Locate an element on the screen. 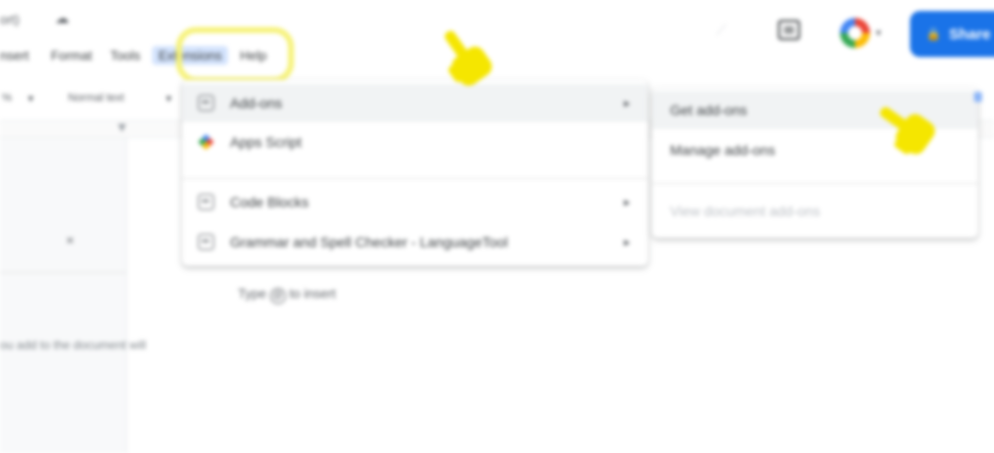  menu-insert: nsert is located at coordinates (14, 55).